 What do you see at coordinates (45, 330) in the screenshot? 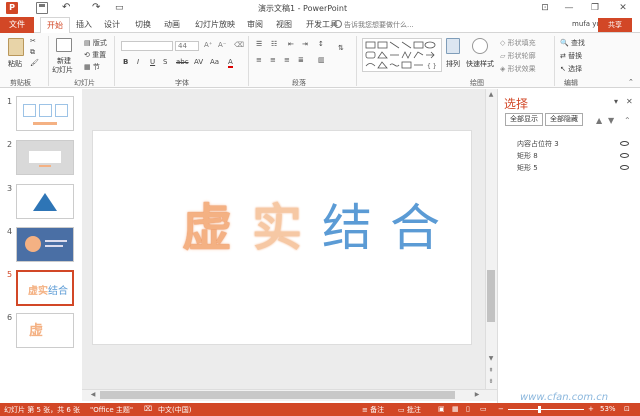
I see `slide-thumbnail-6: 虚` at bounding box center [45, 330].